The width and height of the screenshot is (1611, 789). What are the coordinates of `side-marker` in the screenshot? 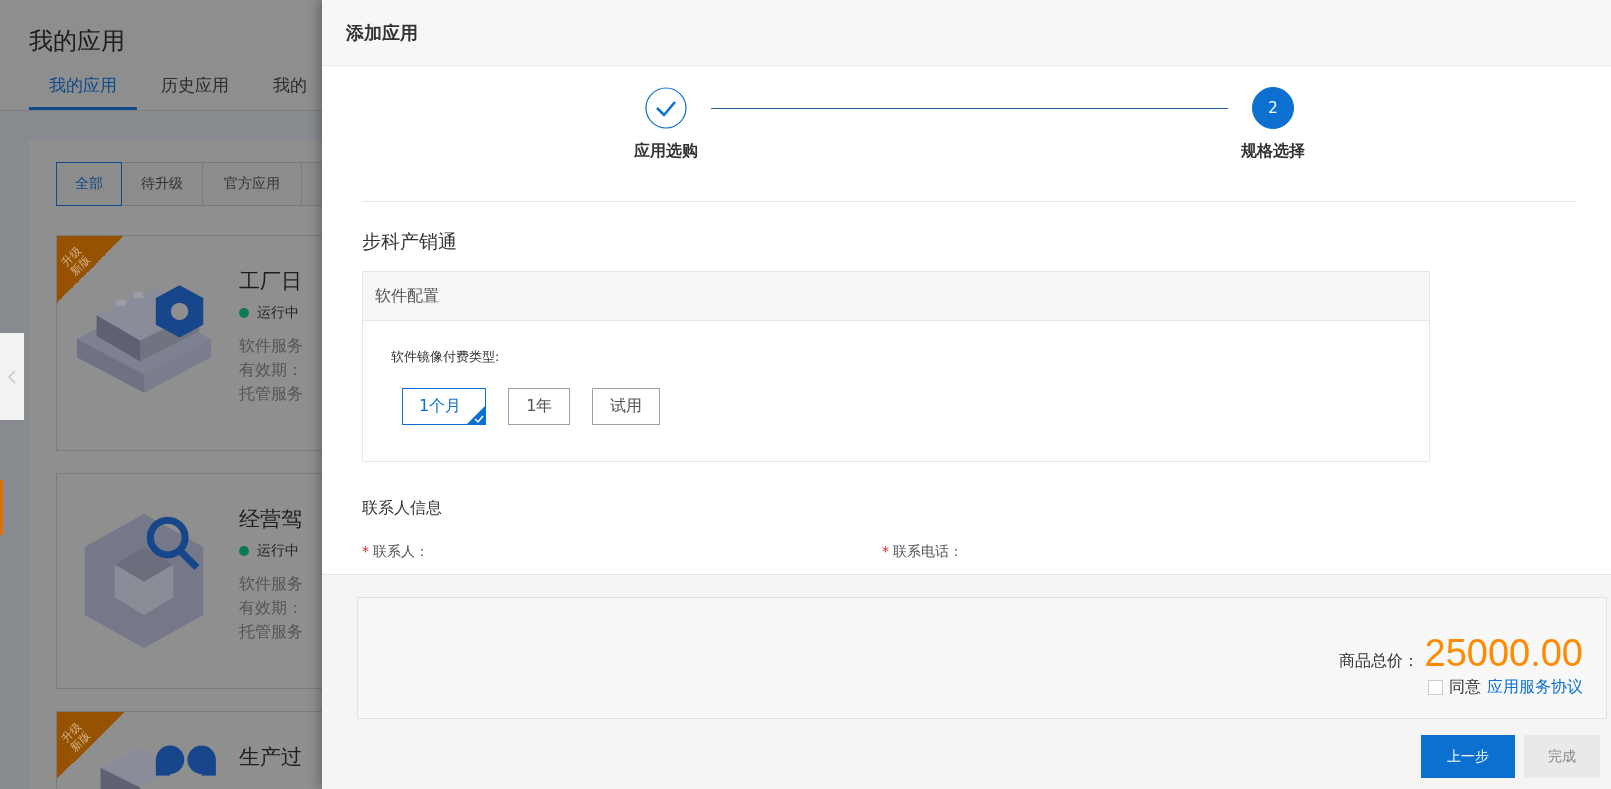 It's located at (1, 507).